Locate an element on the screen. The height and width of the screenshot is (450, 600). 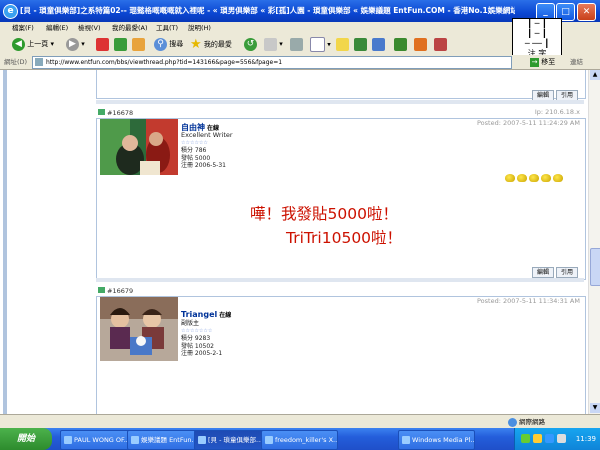
post-number-text: #16679 is located at coordinates (120, 291).